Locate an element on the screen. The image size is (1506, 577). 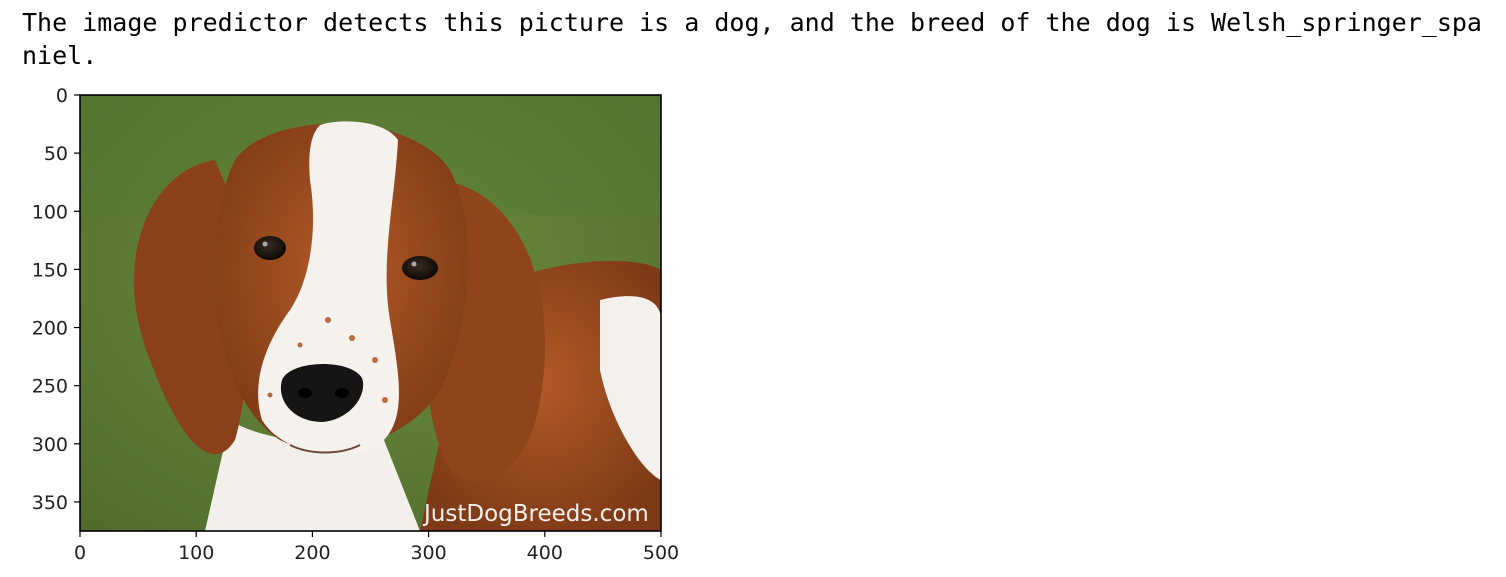
x-tick-label: 0 is located at coordinates (80, 553).